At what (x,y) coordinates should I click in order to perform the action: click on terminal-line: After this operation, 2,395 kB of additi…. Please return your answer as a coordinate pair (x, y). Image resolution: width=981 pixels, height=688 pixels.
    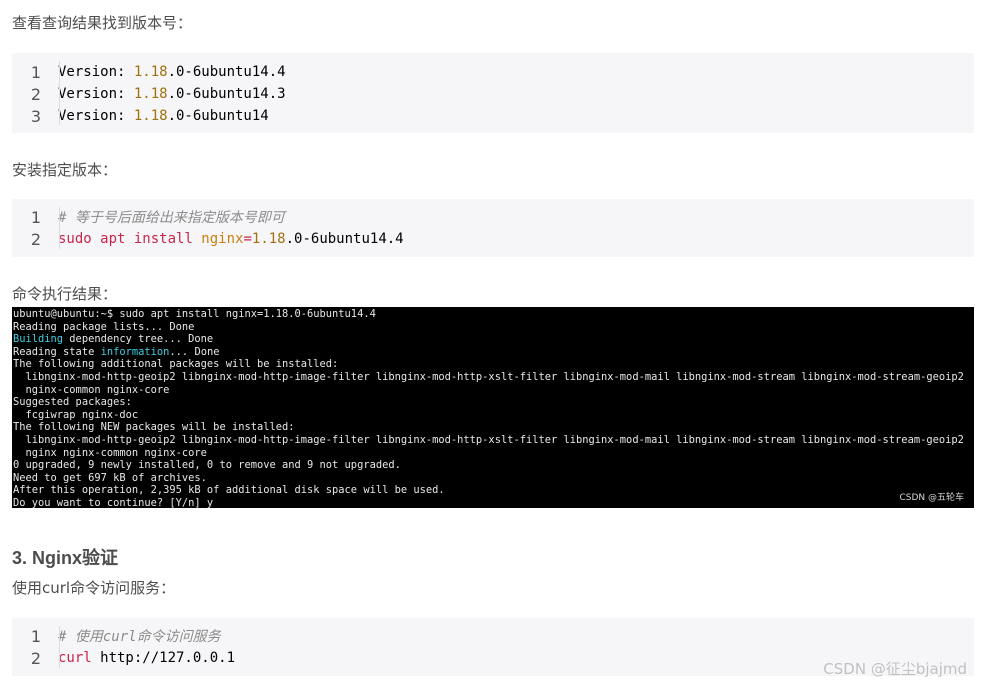
    Looking at the image, I should click on (493, 490).